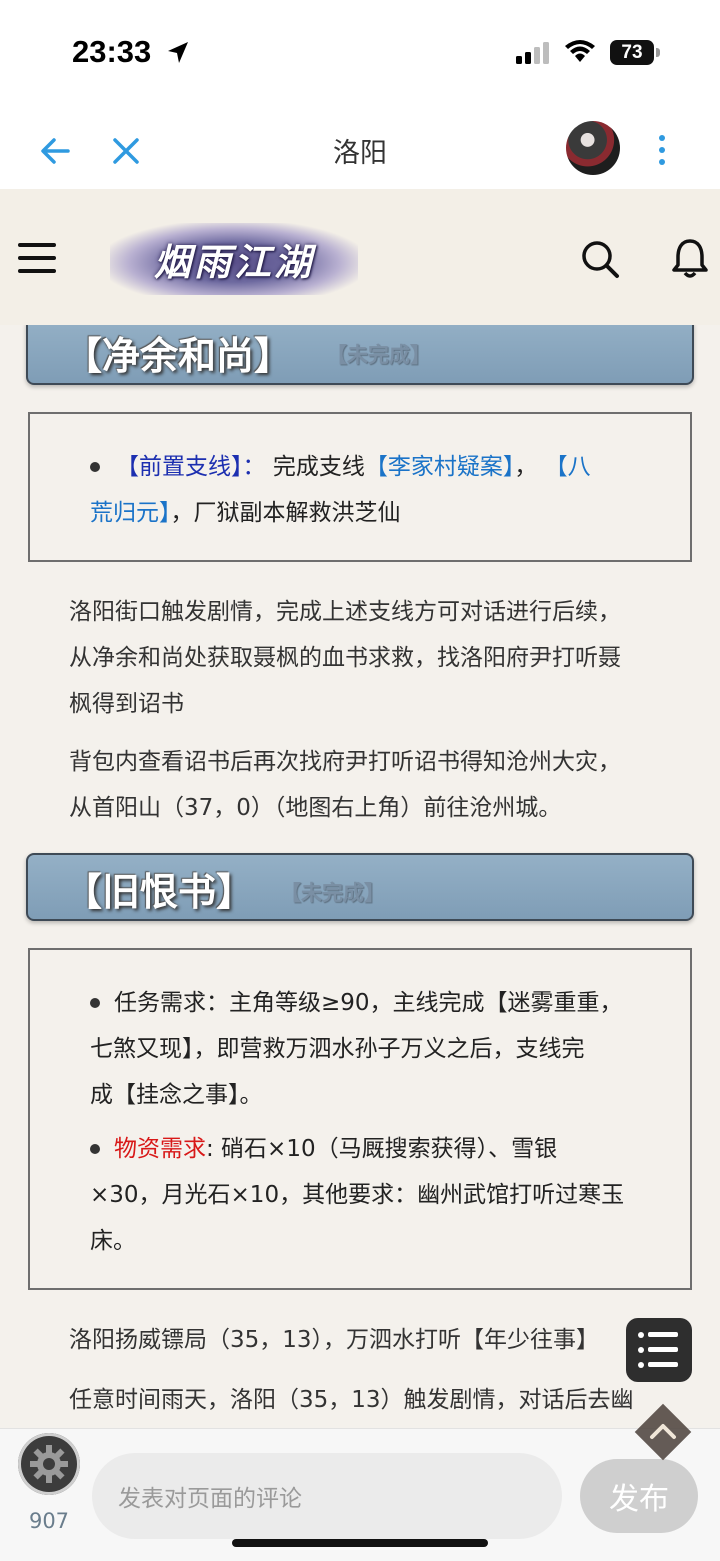 The image size is (720, 1561). What do you see at coordinates (345, 762) in the screenshot?
I see `paragraph-line: 背包内查看诏书后再次找府尹打听诏书得知沧州大灾，` at bounding box center [345, 762].